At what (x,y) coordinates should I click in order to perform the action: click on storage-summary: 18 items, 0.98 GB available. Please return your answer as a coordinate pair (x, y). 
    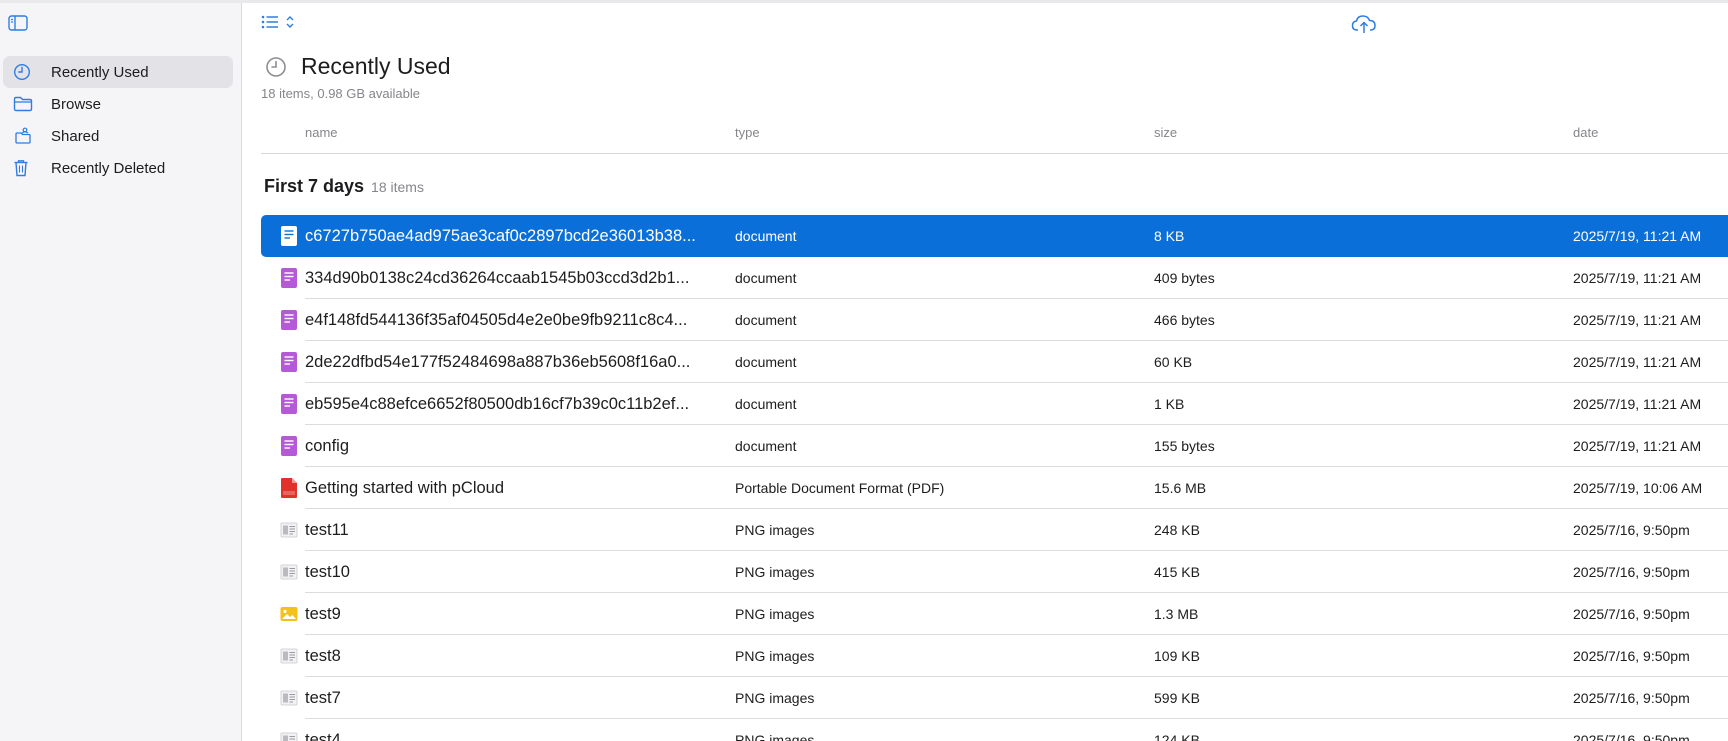
    Looking at the image, I should click on (340, 93).